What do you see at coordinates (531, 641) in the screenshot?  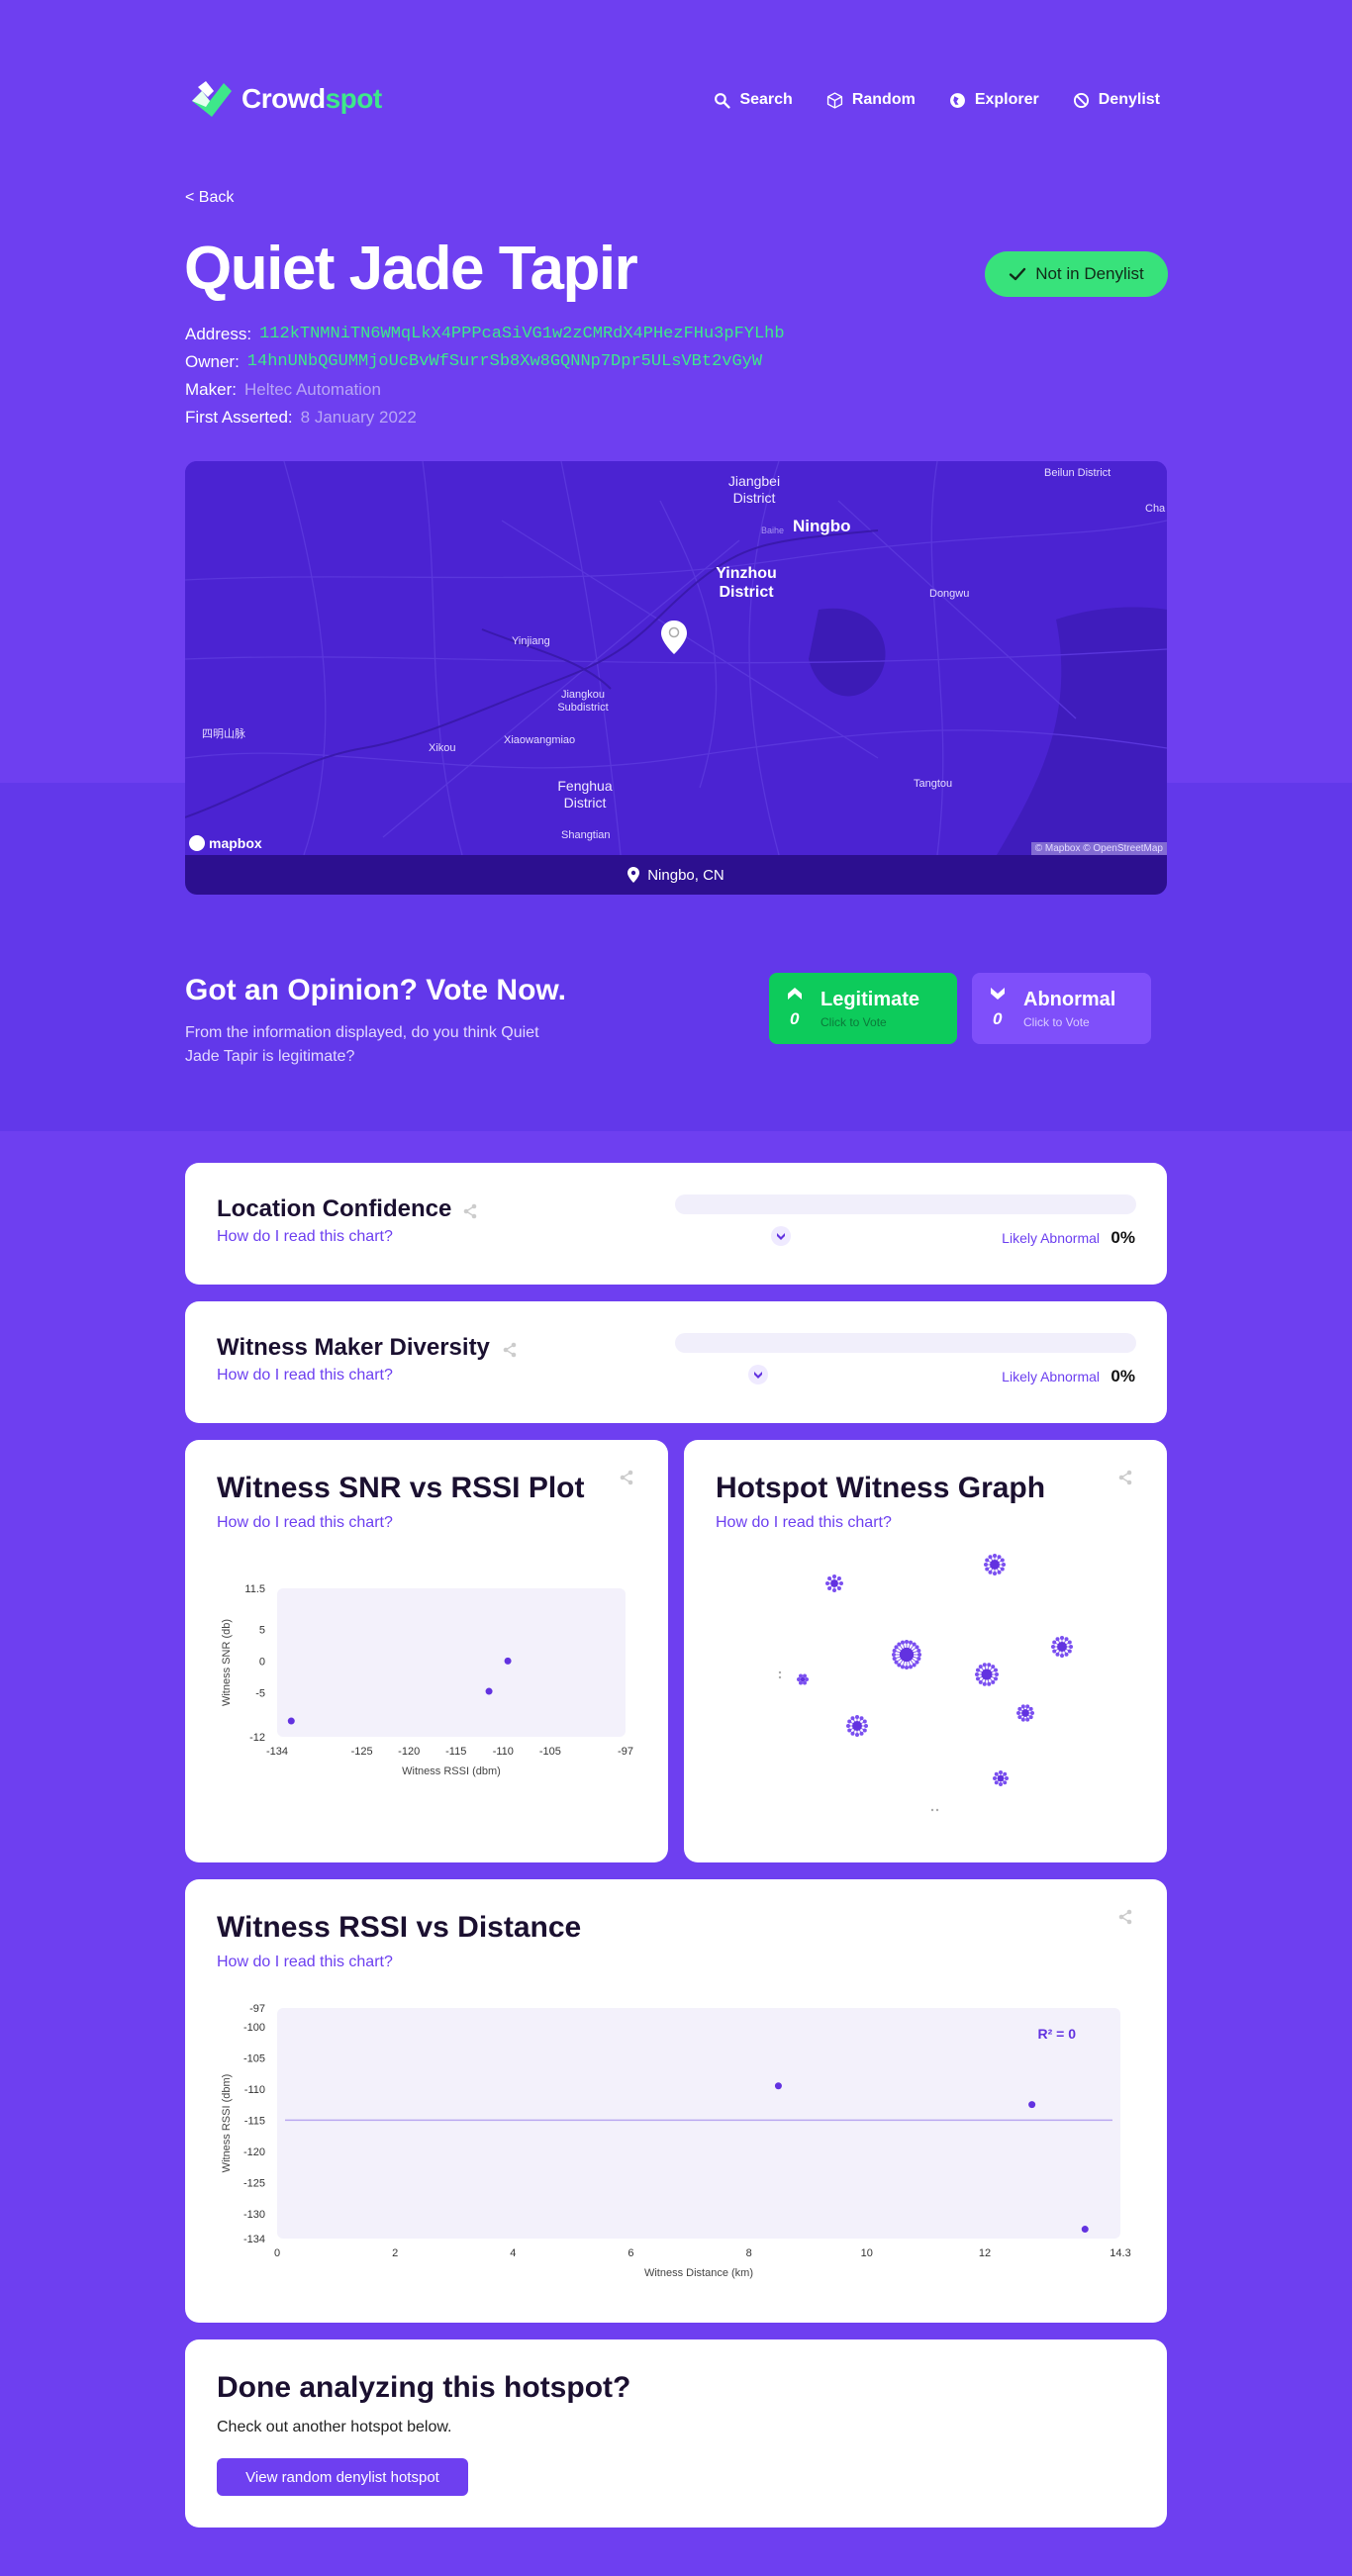 I see `map-label-yinjiang: Yinjiang` at bounding box center [531, 641].